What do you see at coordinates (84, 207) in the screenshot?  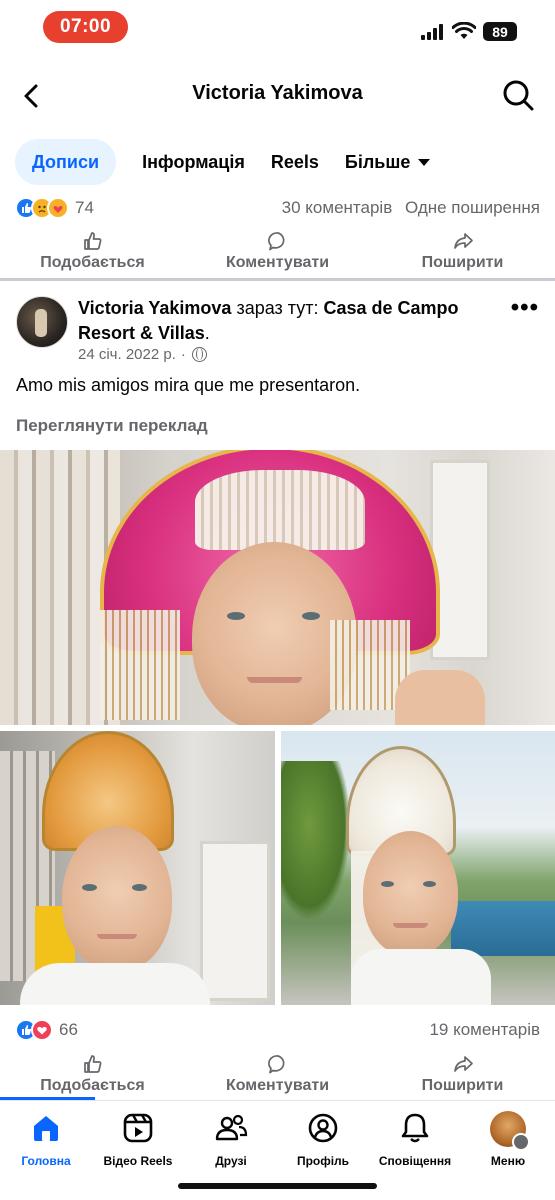 I see `reaction-count: 74` at bounding box center [84, 207].